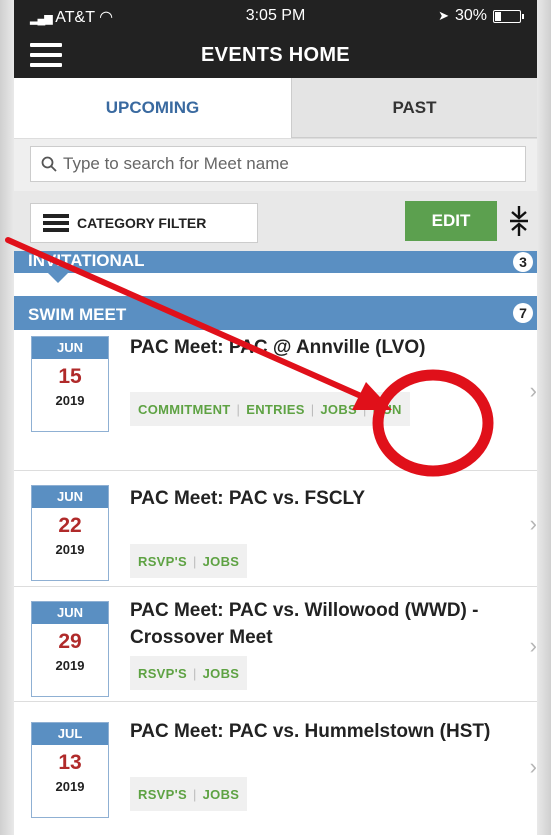  Describe the element at coordinates (248, 498) in the screenshot. I see `event-name: PAC Meet: PAC vs. FSCLY` at that location.